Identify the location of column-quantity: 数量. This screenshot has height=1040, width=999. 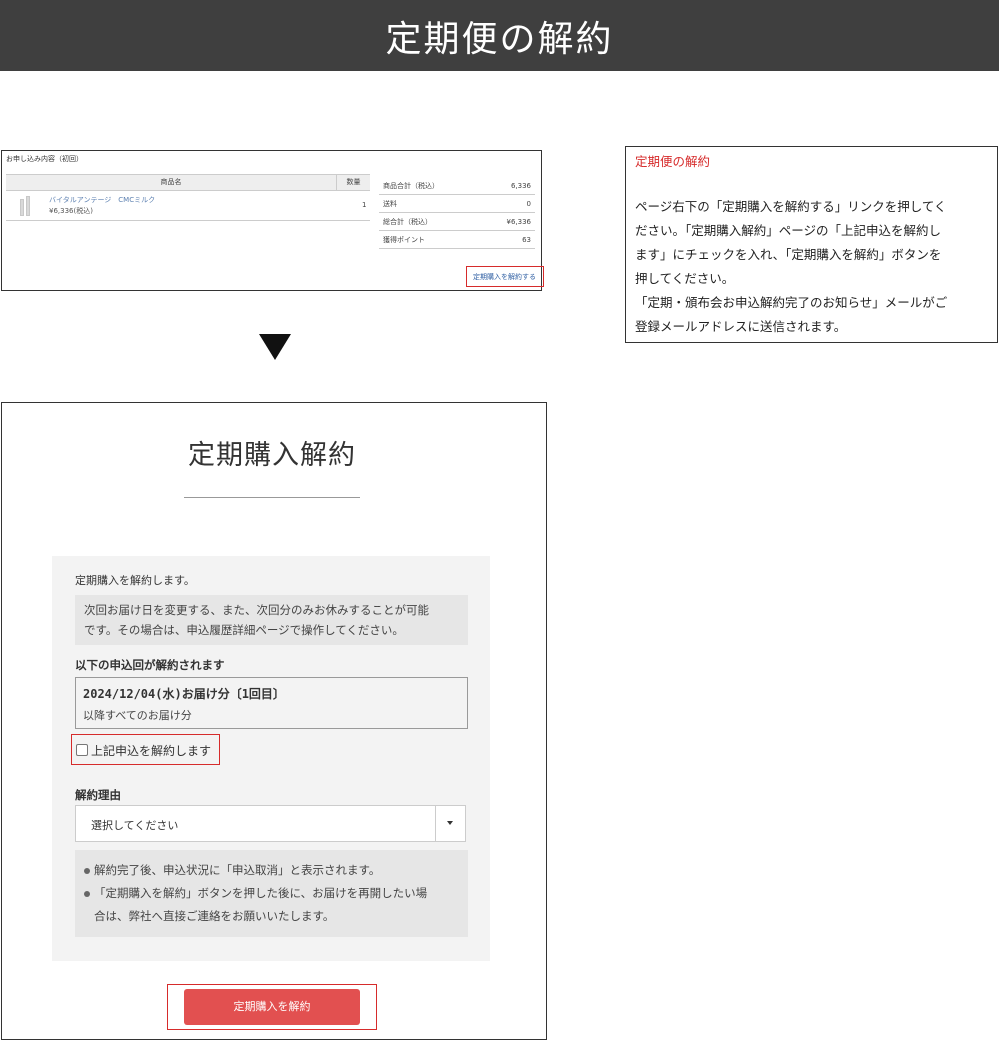
(353, 182).